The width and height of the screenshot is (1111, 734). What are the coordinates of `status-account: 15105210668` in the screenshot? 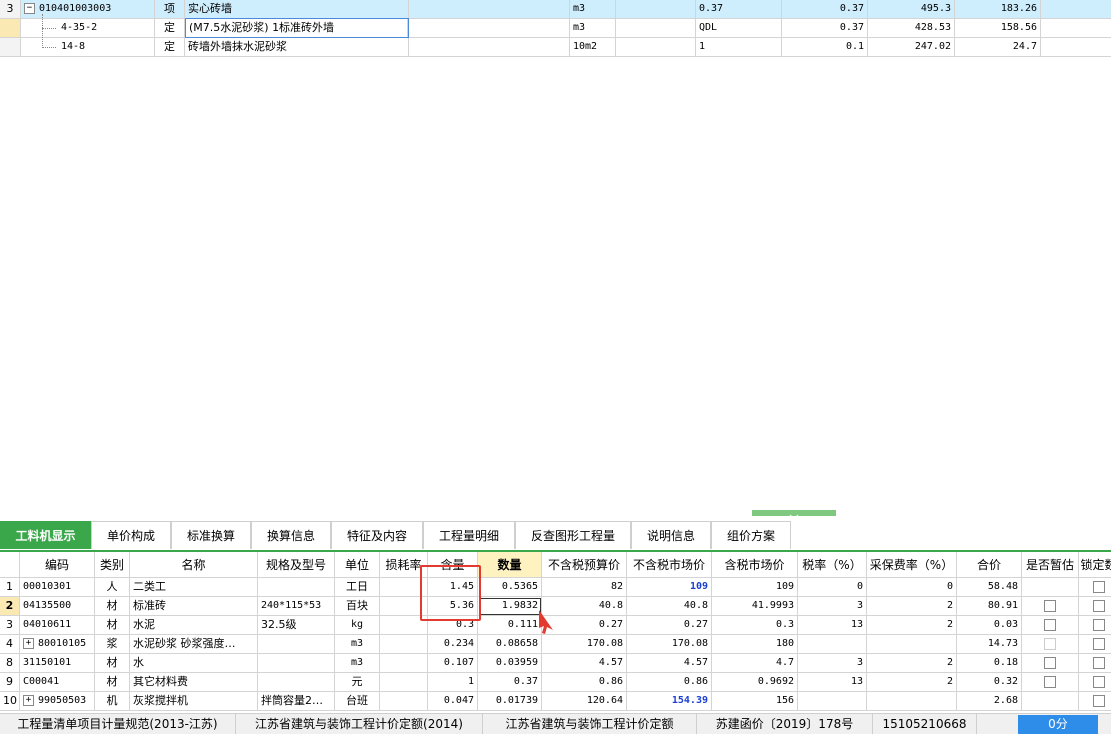 It's located at (925, 724).